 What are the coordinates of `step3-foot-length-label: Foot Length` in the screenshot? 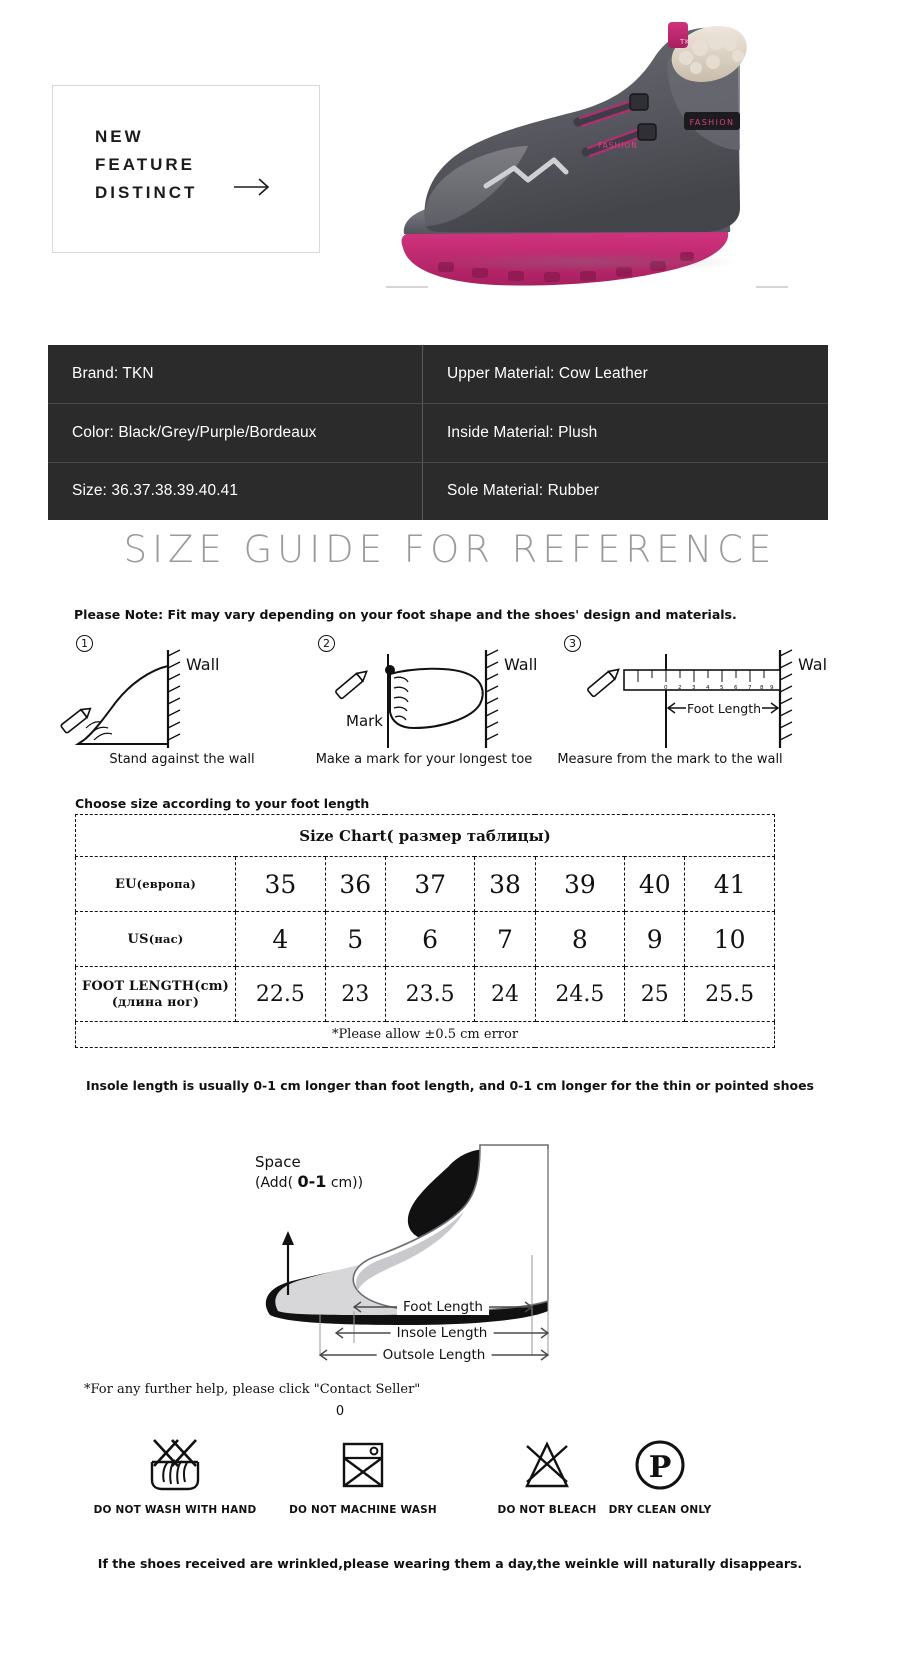 It's located at (724, 708).